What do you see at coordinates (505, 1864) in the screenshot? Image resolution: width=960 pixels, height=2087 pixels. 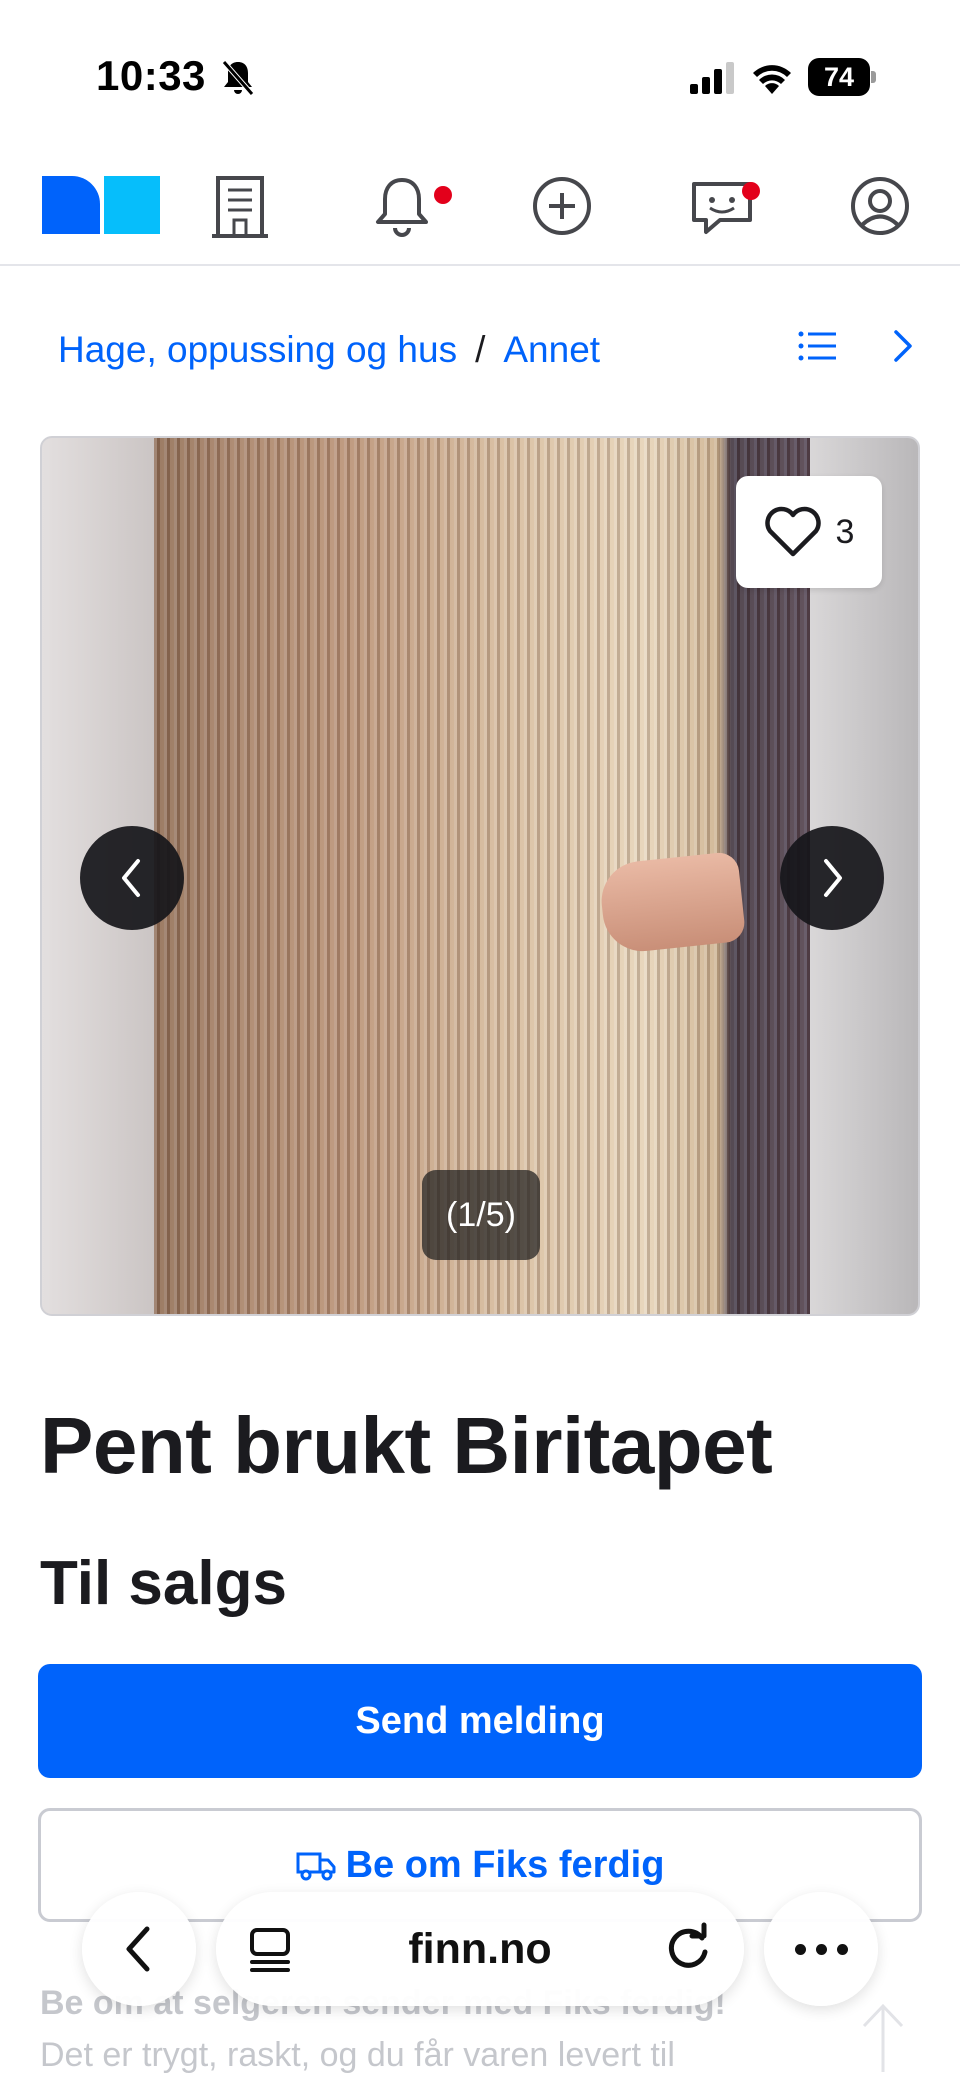 I see `fiks-ferdig-label: Be om Fiks ferdig` at bounding box center [505, 1864].